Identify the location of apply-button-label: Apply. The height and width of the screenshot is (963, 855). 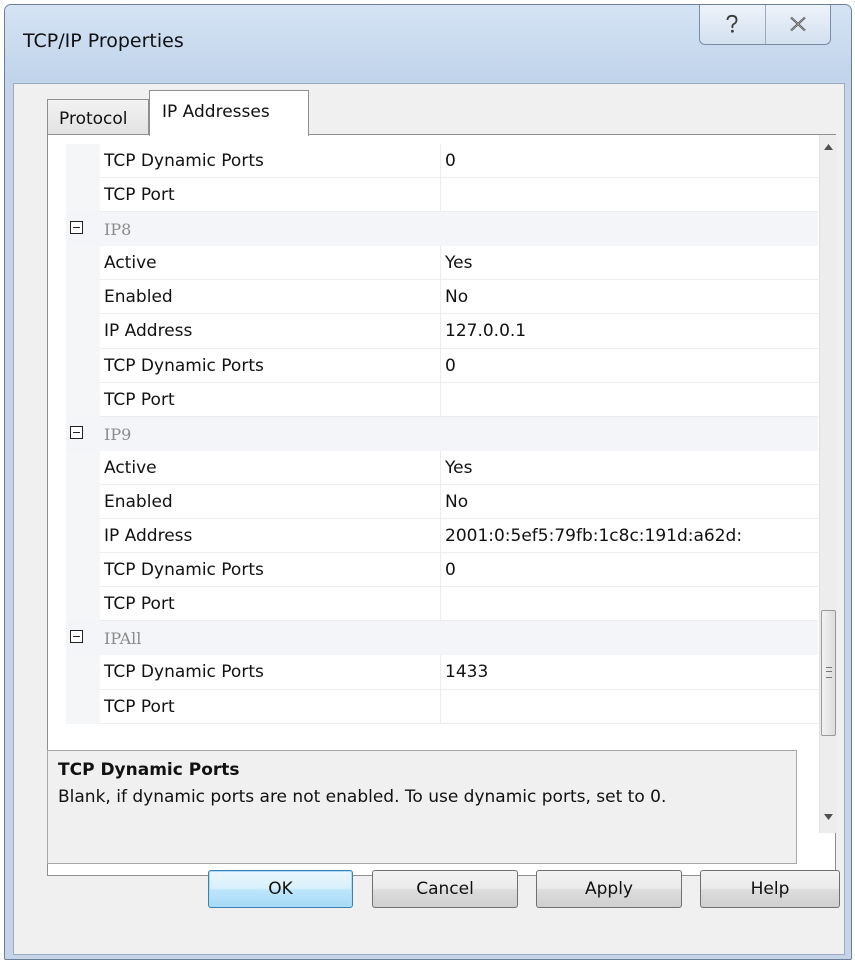
(609, 889).